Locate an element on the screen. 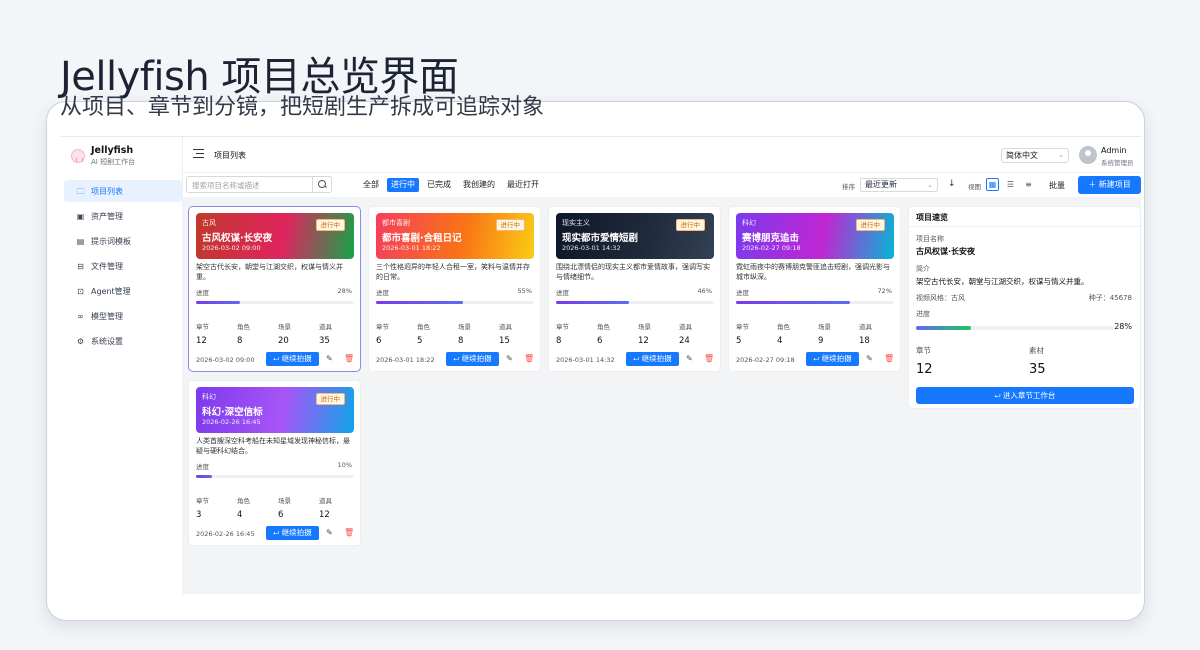 The image size is (1200, 650). stat-label: 场景 is located at coordinates (464, 327).